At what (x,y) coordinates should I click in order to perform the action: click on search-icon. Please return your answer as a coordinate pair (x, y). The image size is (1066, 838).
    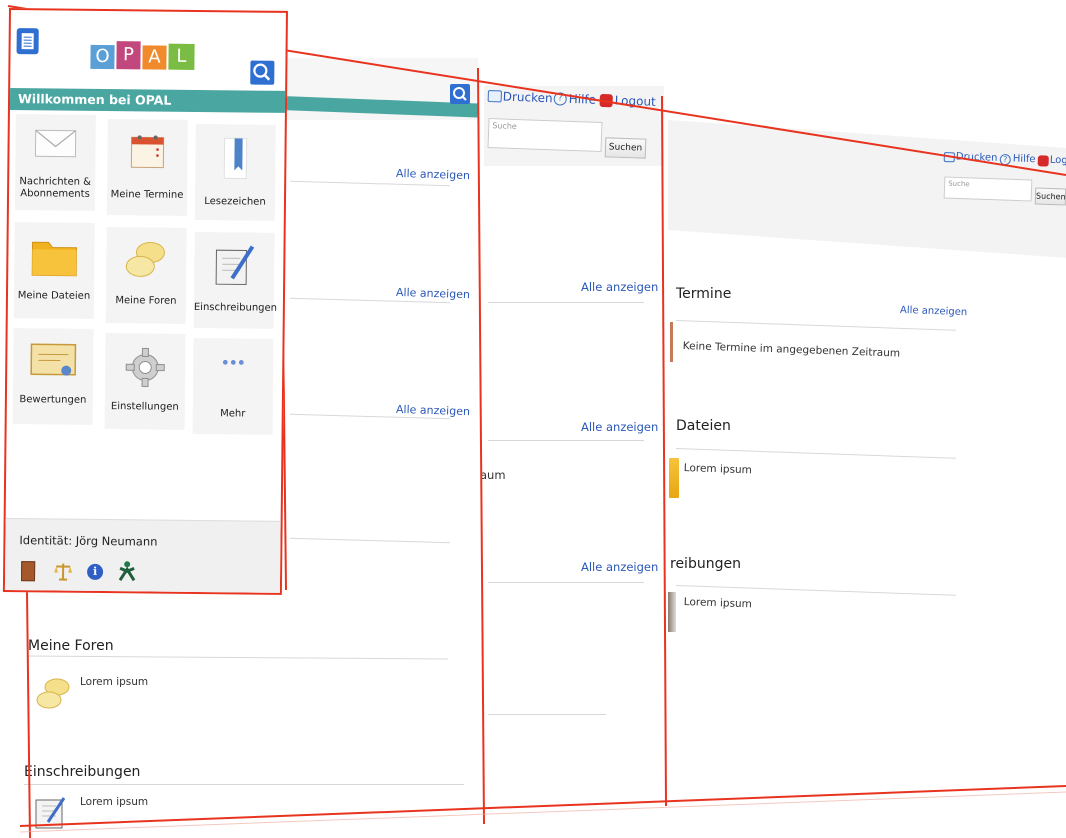
    Looking at the image, I should click on (262, 72).